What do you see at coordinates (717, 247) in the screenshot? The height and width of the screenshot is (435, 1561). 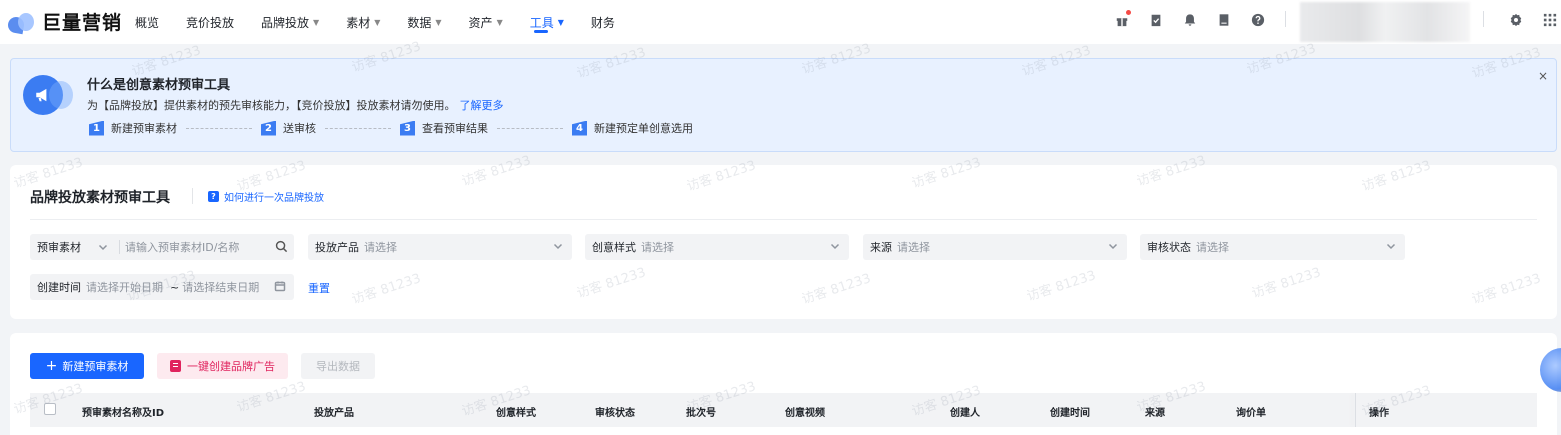 I see `style-select: 创意样式 请选择` at bounding box center [717, 247].